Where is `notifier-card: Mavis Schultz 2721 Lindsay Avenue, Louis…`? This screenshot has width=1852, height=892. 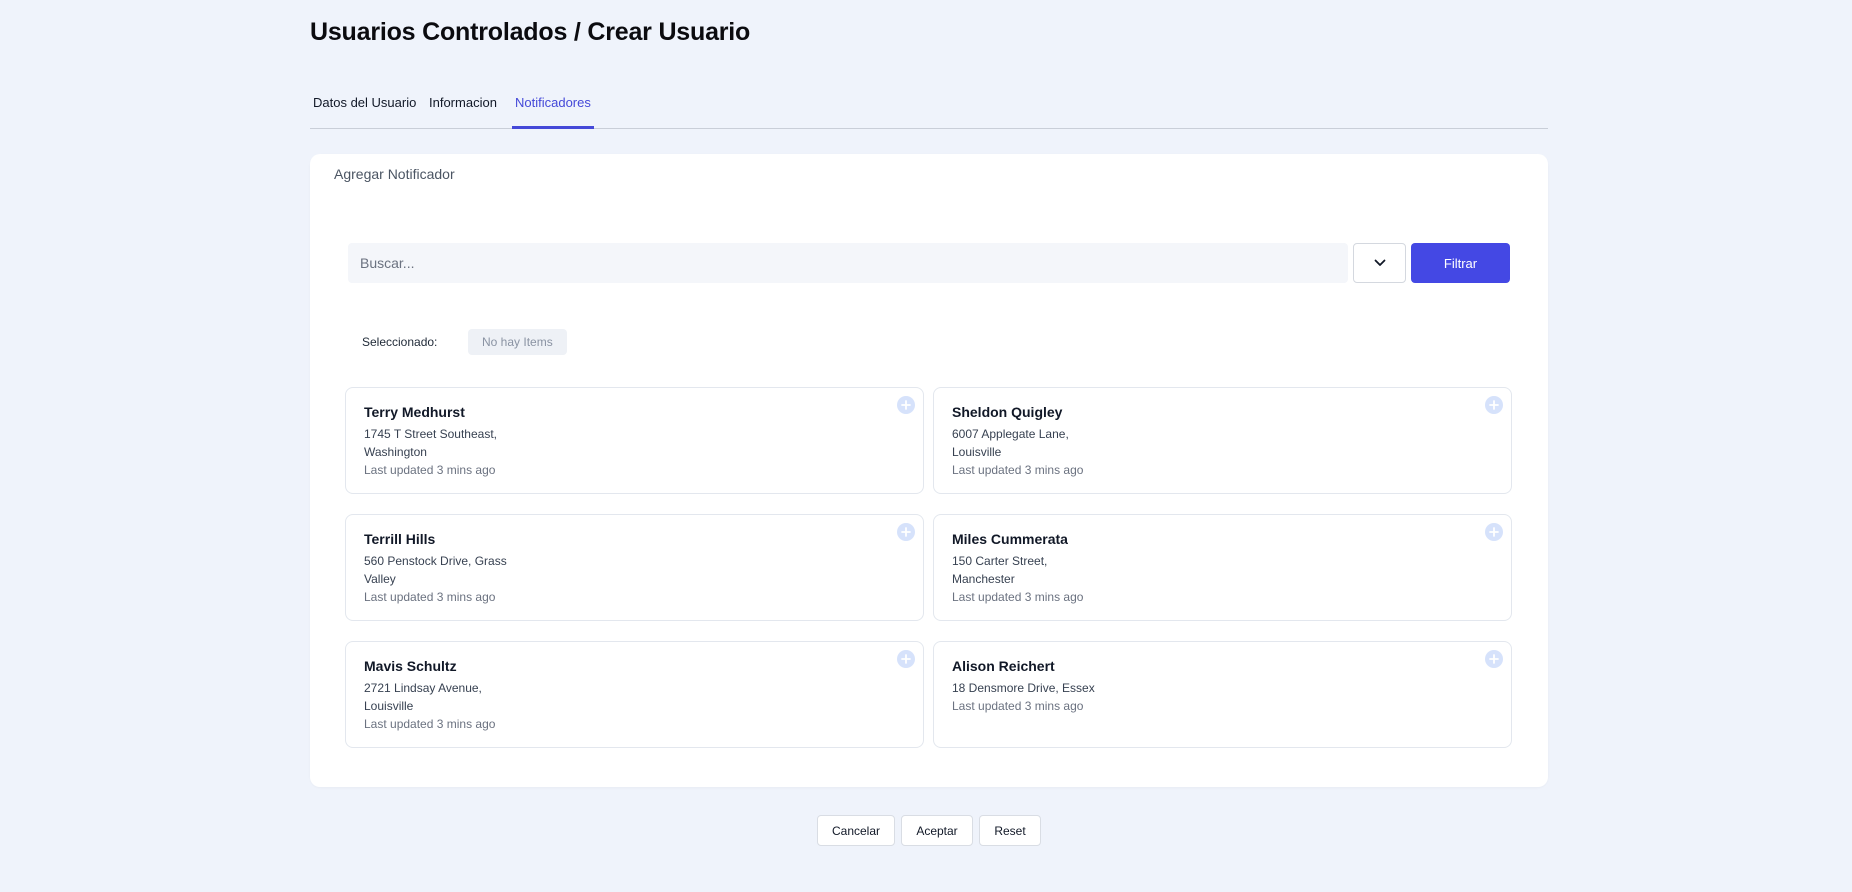 notifier-card: Mavis Schultz 2721 Lindsay Avenue, Louis… is located at coordinates (634, 694).